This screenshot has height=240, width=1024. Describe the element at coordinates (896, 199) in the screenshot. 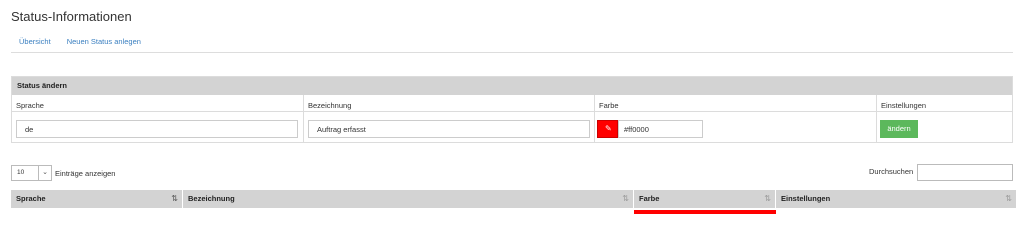

I see `column-header-settings: Einstellungen ⇅` at that location.